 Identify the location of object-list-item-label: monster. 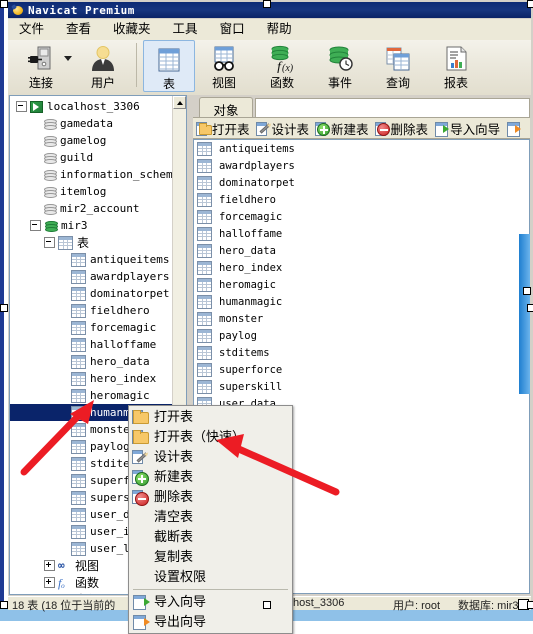
(241, 318).